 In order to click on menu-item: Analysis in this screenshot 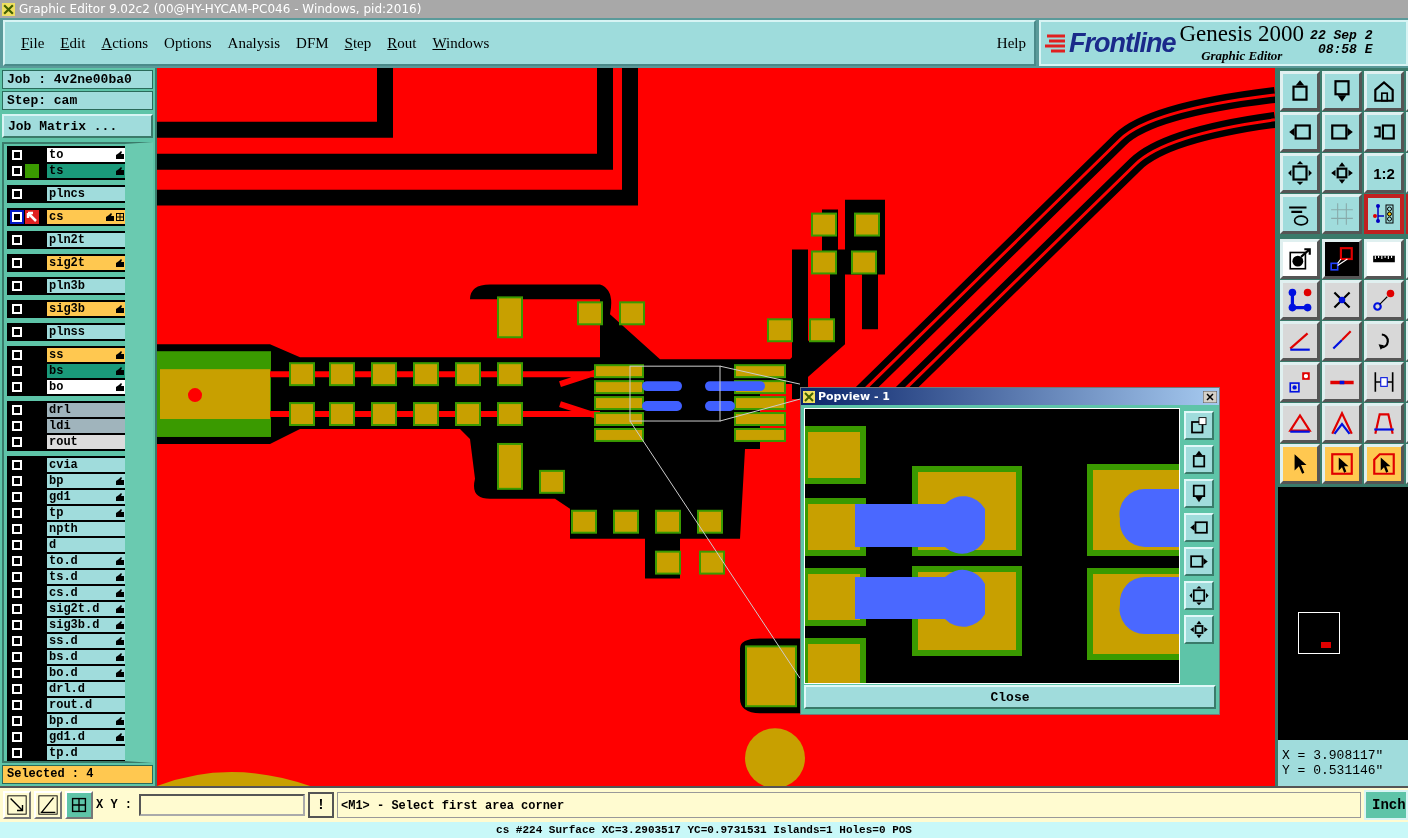, I will do `click(254, 43)`.